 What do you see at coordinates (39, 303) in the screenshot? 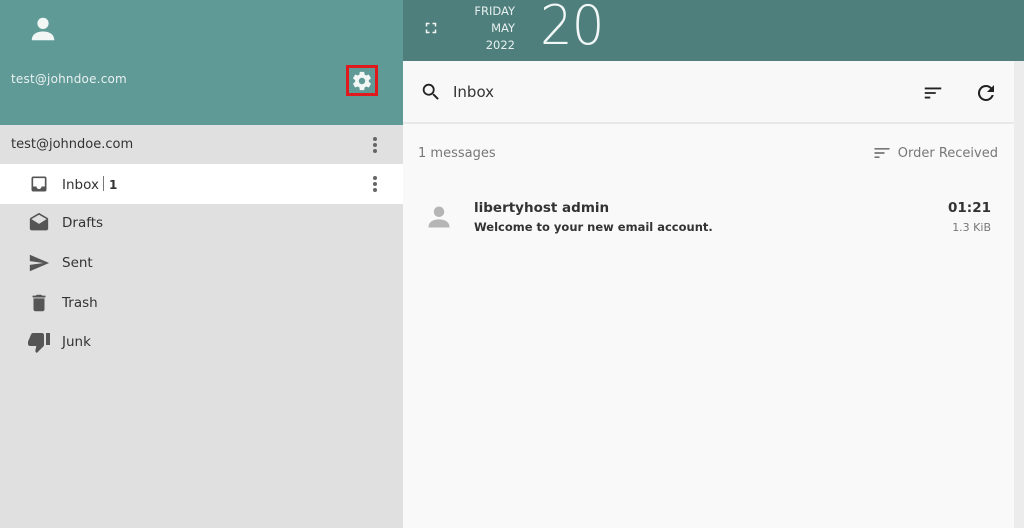
I see `trash-icon` at bounding box center [39, 303].